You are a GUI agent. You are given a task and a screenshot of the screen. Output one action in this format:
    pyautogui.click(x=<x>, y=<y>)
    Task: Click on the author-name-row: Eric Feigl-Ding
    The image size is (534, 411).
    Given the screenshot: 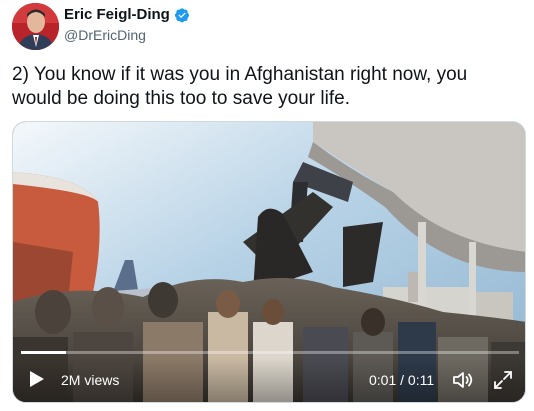 What is the action you would take?
    pyautogui.click(x=127, y=14)
    